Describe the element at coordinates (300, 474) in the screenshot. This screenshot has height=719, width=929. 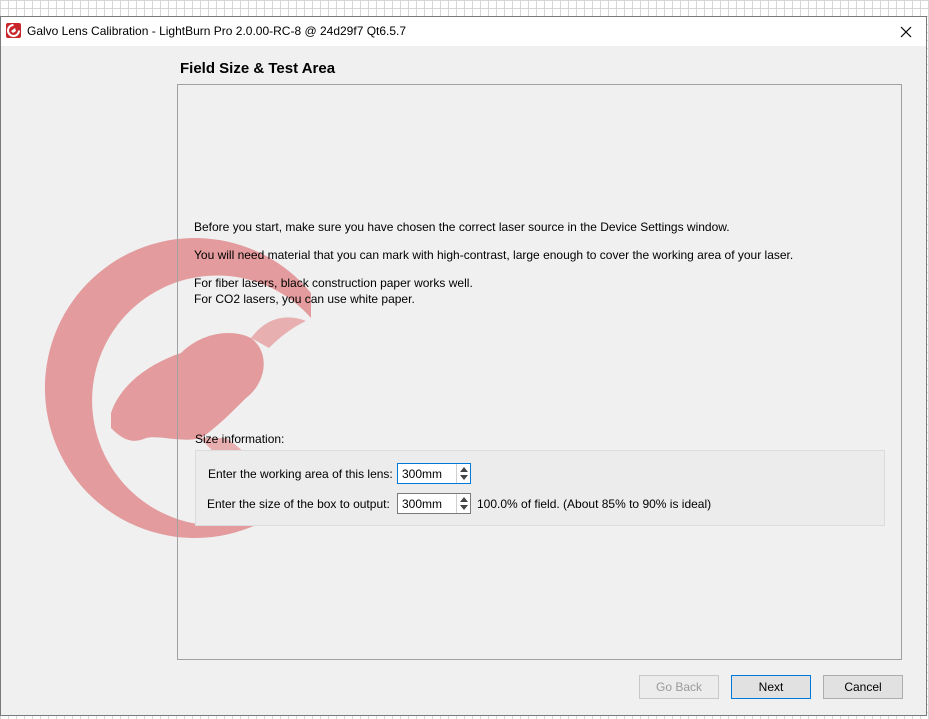
I see `working-area-label: Enter the working area of this lens:` at that location.